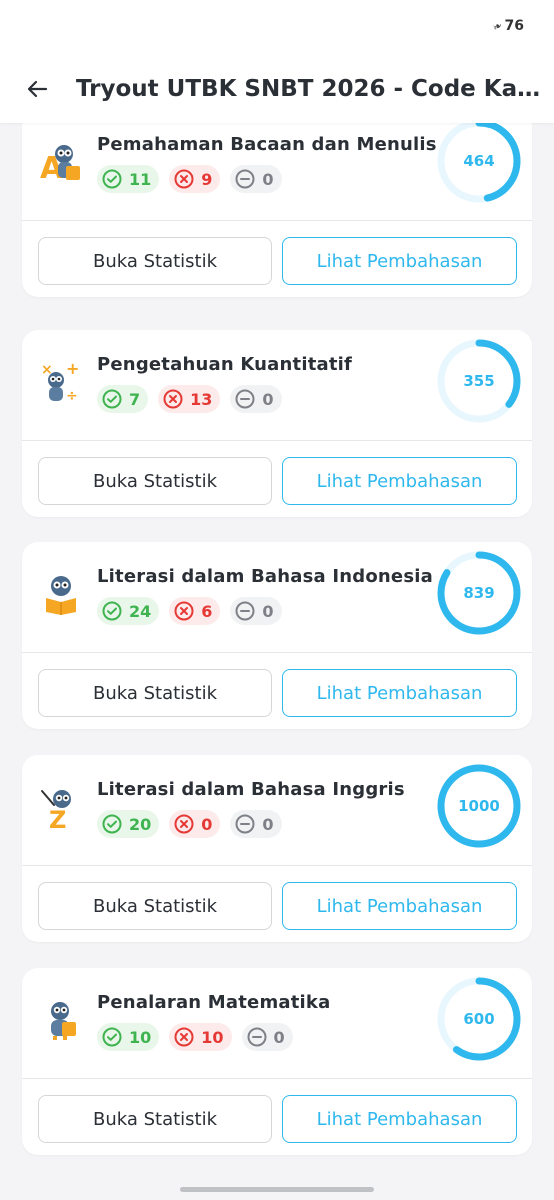  I want to click on svg-text: Z, so click(57, 817).